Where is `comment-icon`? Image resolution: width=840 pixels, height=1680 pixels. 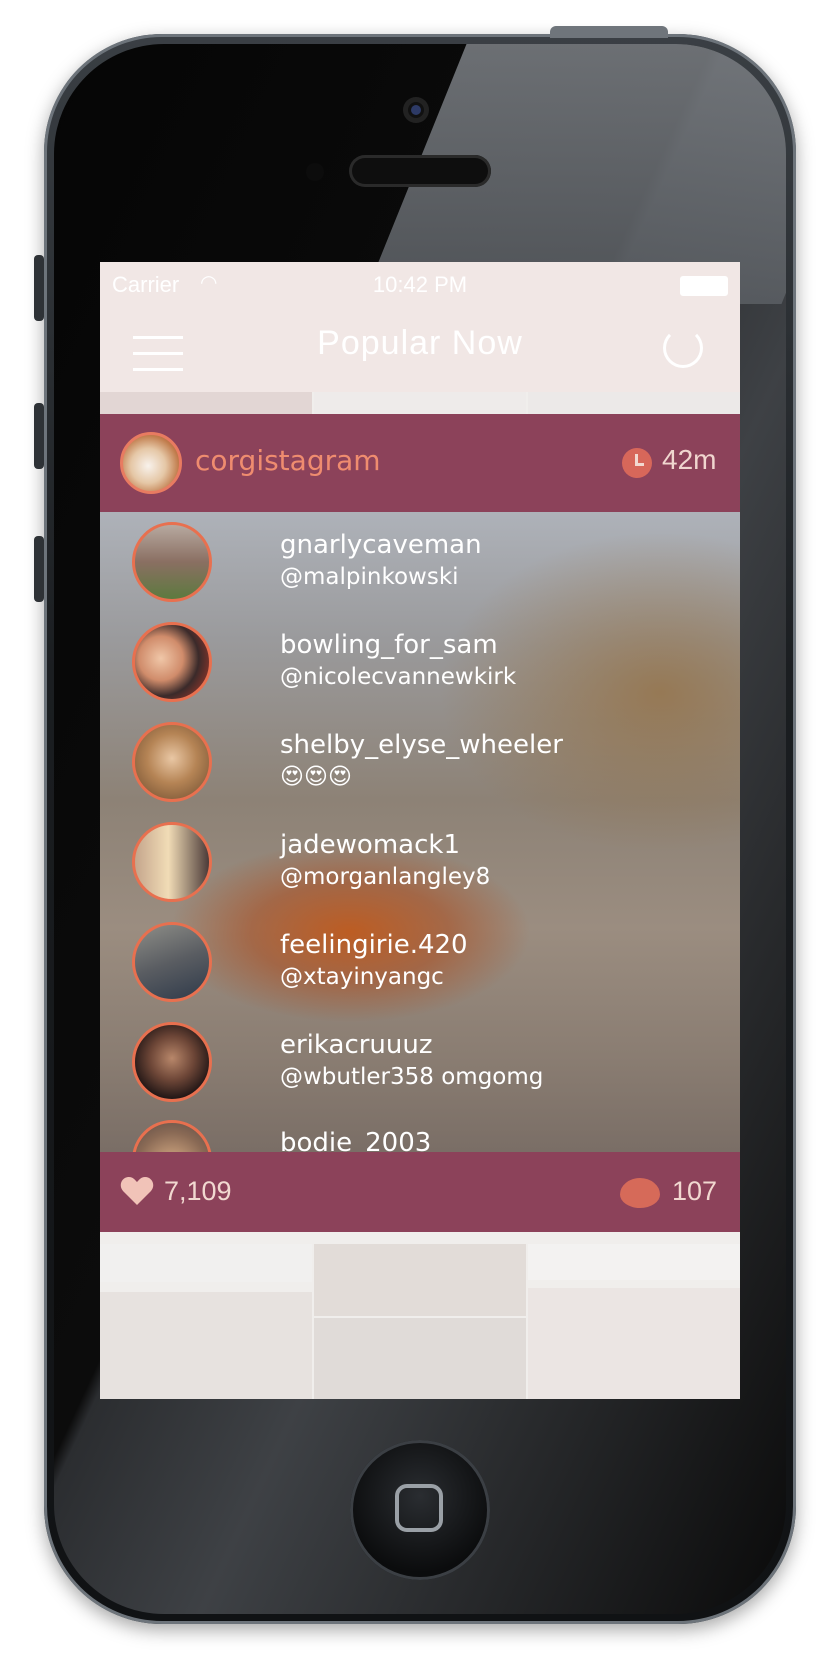
comment-icon is located at coordinates (640, 1193).